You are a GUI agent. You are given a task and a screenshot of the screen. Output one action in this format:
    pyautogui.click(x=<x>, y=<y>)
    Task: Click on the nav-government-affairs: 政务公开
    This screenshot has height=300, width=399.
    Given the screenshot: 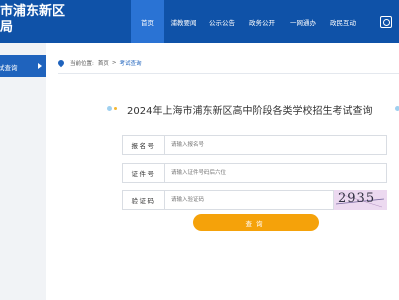 What is the action you would take?
    pyautogui.click(x=262, y=21)
    